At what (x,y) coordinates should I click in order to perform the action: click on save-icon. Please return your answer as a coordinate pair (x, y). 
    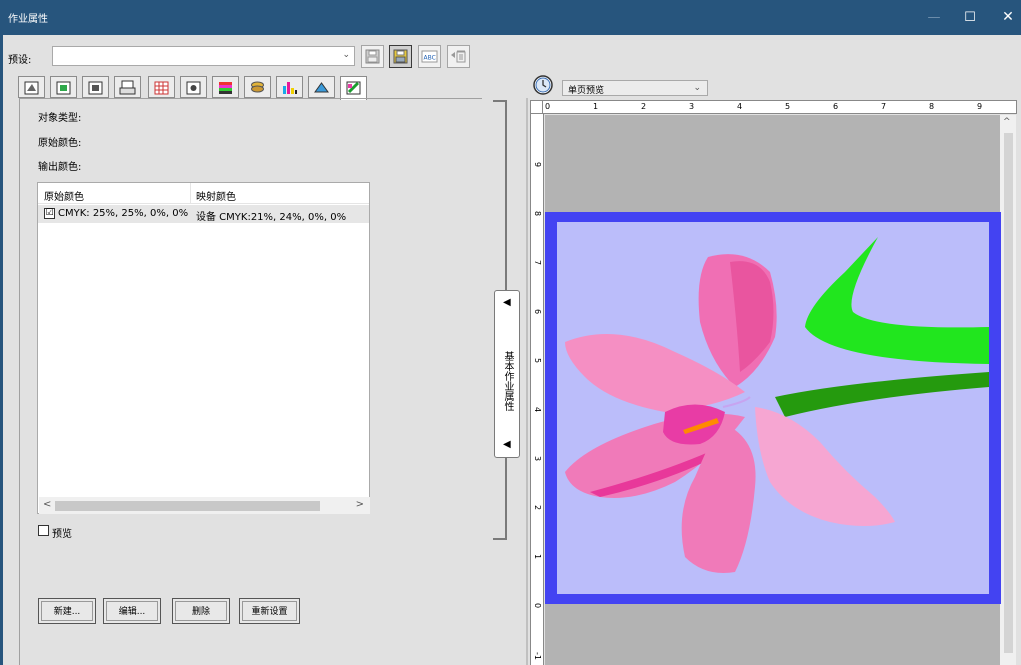
    Looking at the image, I should click on (372, 56).